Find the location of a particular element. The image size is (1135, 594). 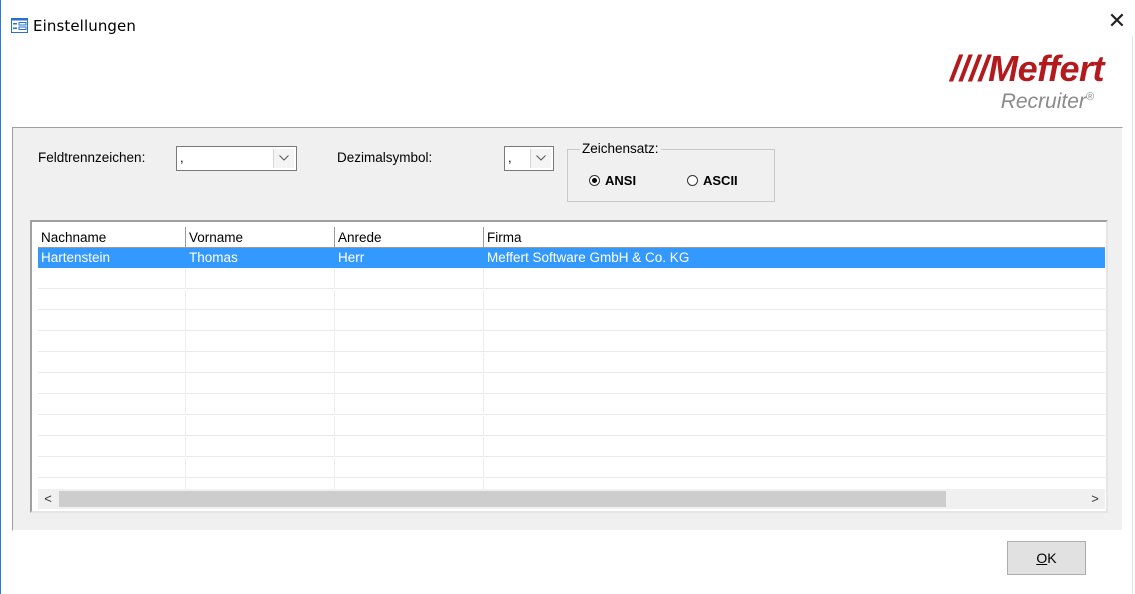

scroll-right-icon: > is located at coordinates (1095, 499).